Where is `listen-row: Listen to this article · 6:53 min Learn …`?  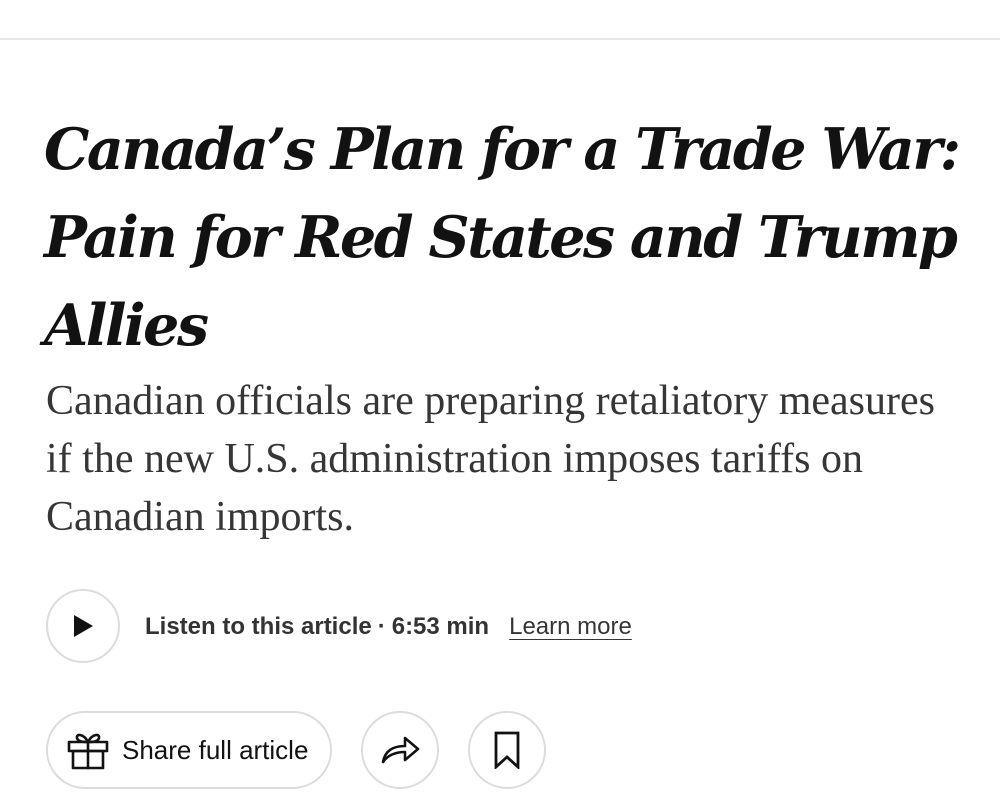
listen-row: Listen to this article · 6:53 min Learn … is located at coordinates (388, 627).